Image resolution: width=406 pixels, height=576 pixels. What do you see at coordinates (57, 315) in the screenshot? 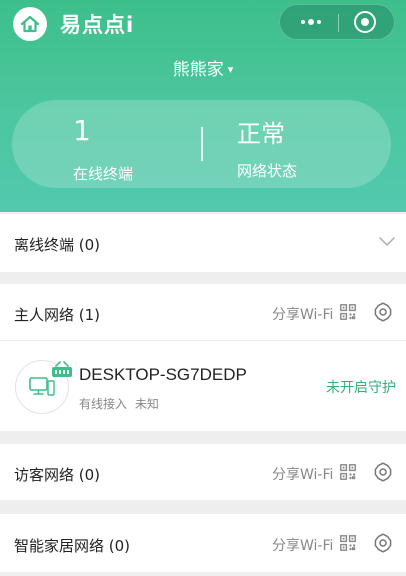
I see `host-network-label: 主人网络 (1)` at bounding box center [57, 315].